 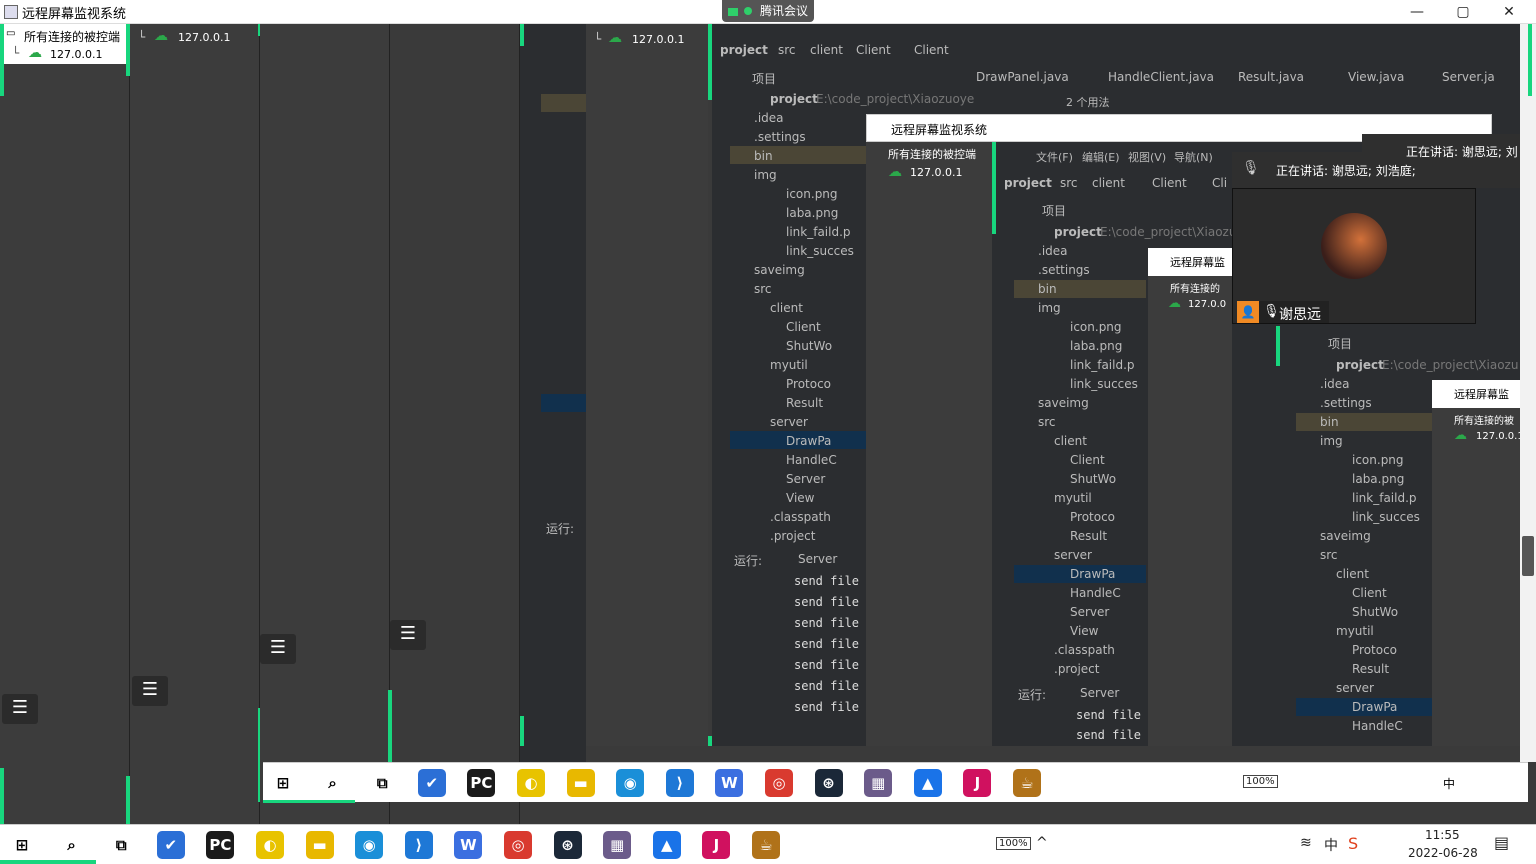 What do you see at coordinates (789, 365) in the screenshot?
I see `file-tree-item: myutil` at bounding box center [789, 365].